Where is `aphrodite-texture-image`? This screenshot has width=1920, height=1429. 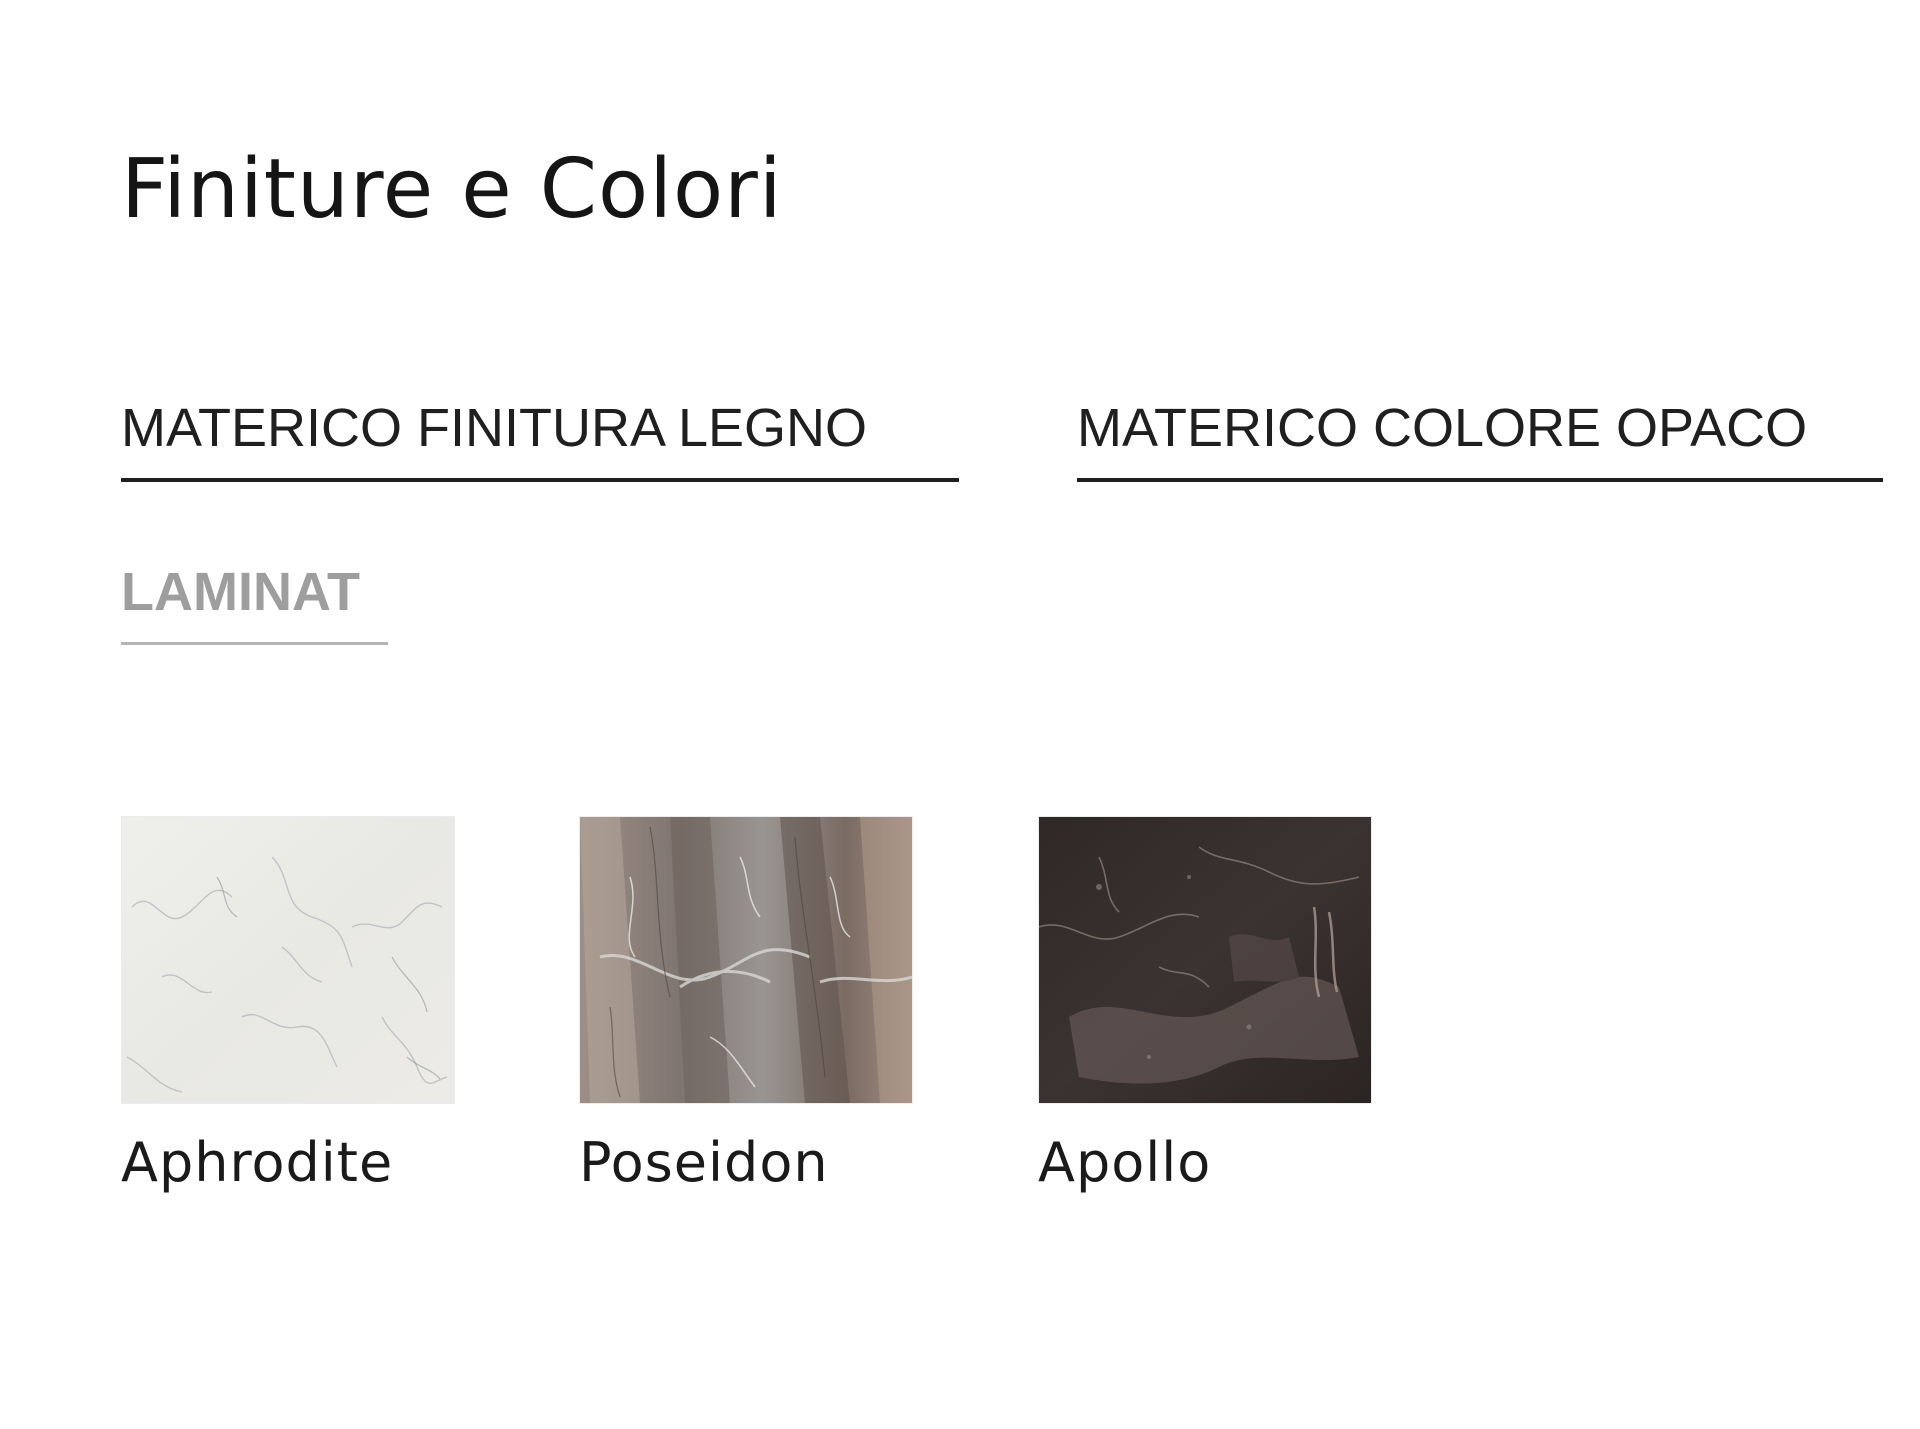 aphrodite-texture-image is located at coordinates (288, 960).